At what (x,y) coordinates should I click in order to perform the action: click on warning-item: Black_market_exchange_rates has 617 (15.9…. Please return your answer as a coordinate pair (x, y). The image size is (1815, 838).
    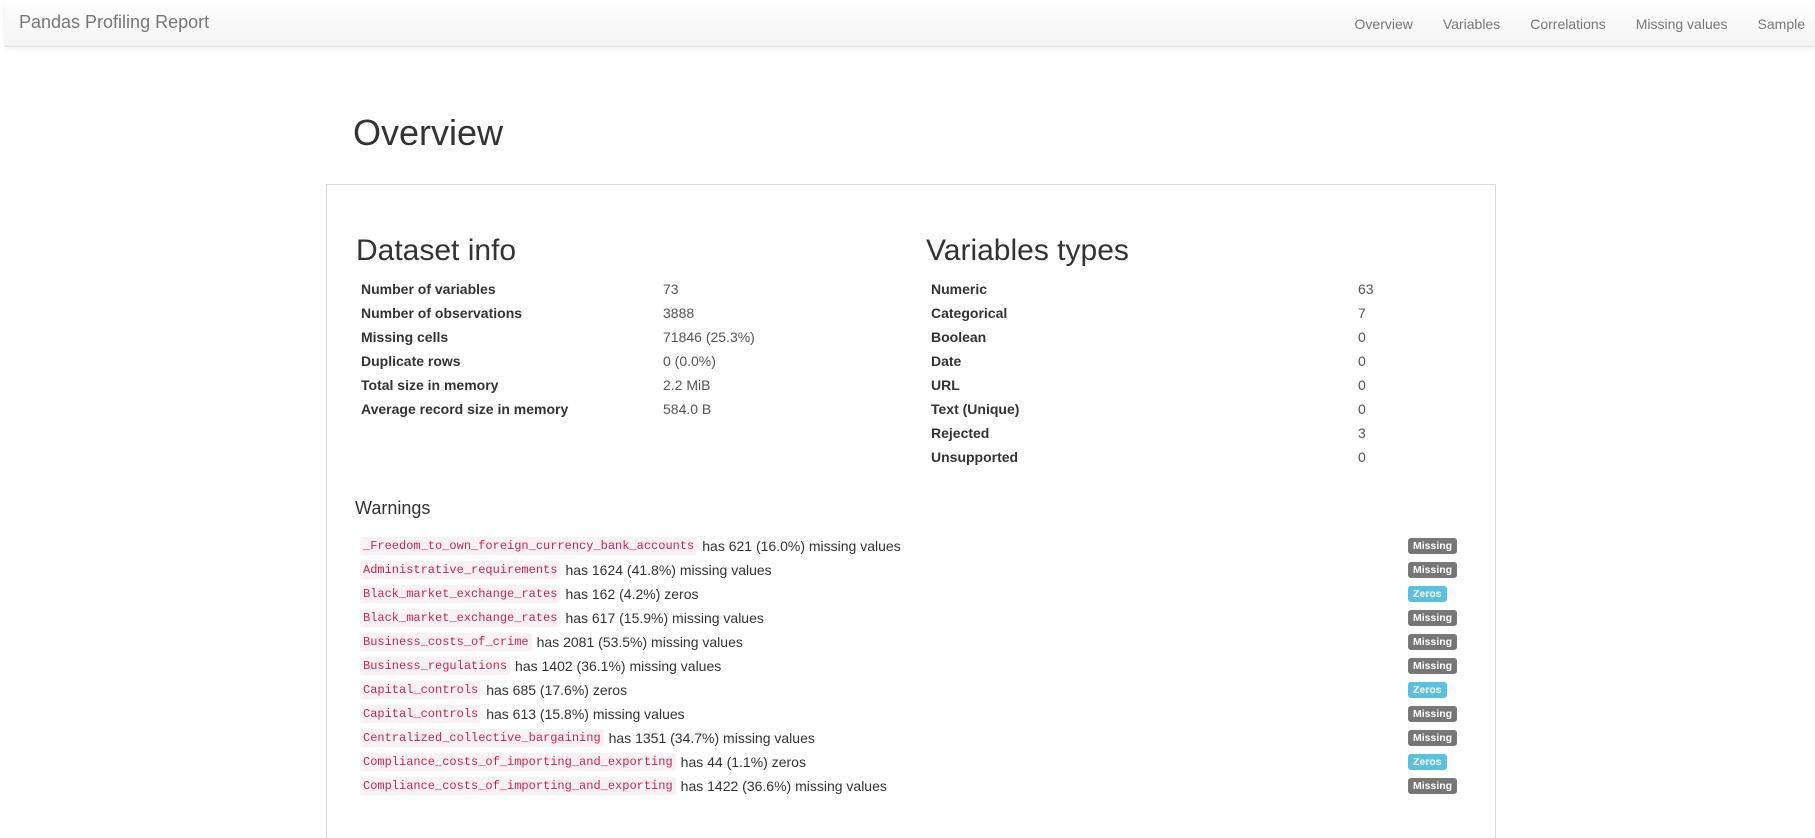
    Looking at the image, I should click on (912, 618).